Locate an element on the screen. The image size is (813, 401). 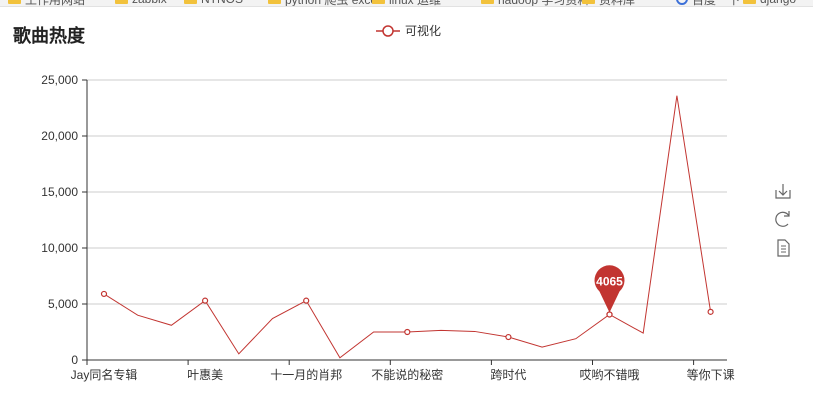
x-tick-label: 跨时代 is located at coordinates (508, 375).